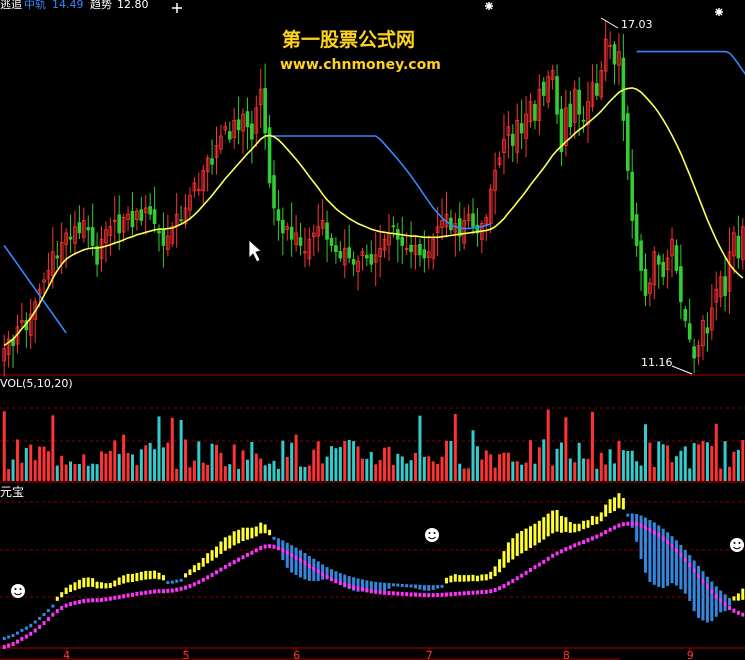 This screenshot has width=745, height=660. What do you see at coordinates (737, 545) in the screenshot?
I see `smiley-icon` at bounding box center [737, 545].